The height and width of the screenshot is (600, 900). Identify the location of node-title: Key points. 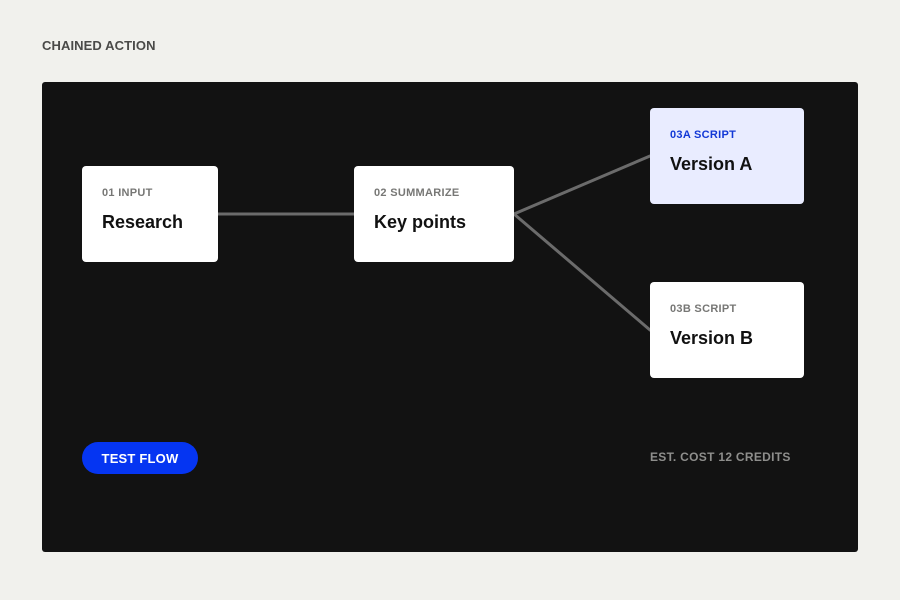
(420, 222).